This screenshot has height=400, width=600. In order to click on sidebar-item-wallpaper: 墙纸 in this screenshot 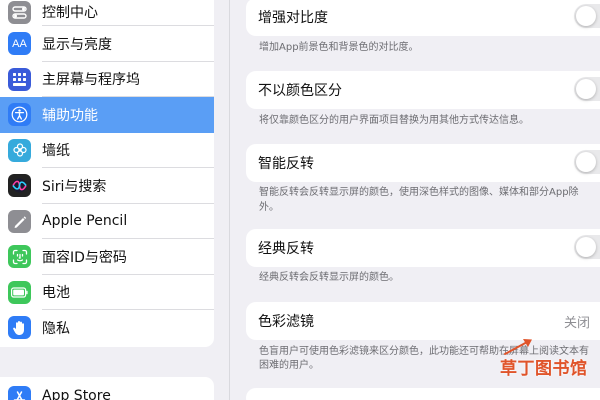, I will do `click(107, 150)`.